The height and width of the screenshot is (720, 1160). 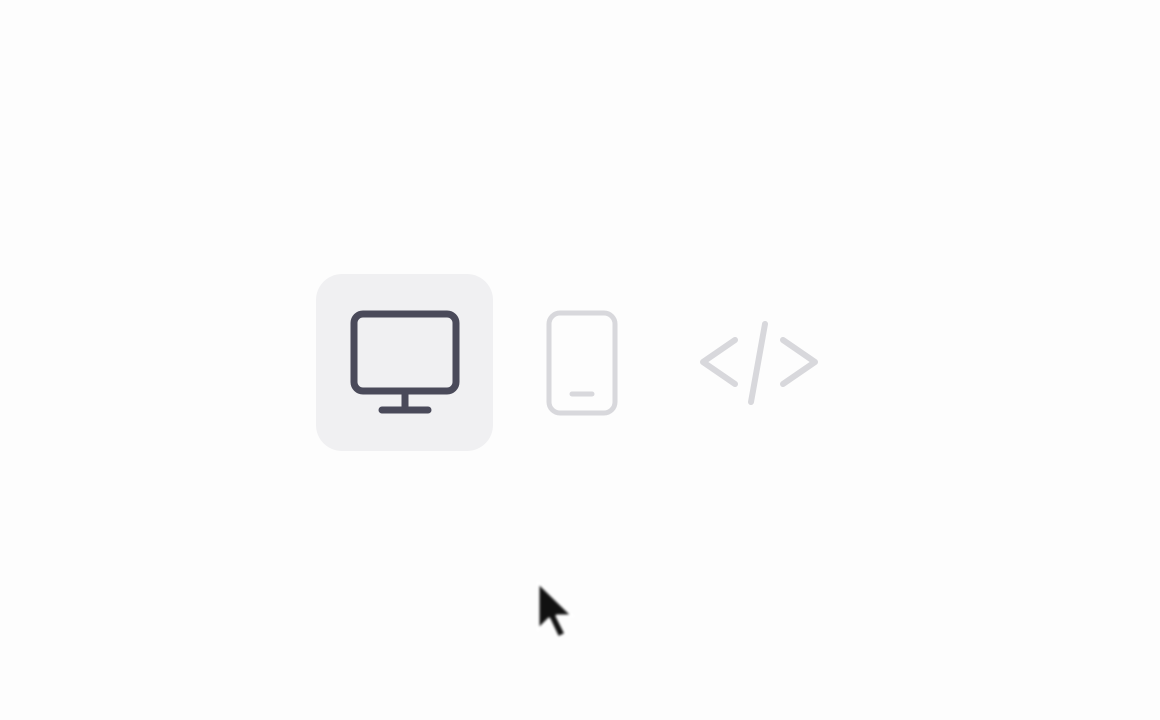 I want to click on mobile-view-button, so click(x=581, y=362).